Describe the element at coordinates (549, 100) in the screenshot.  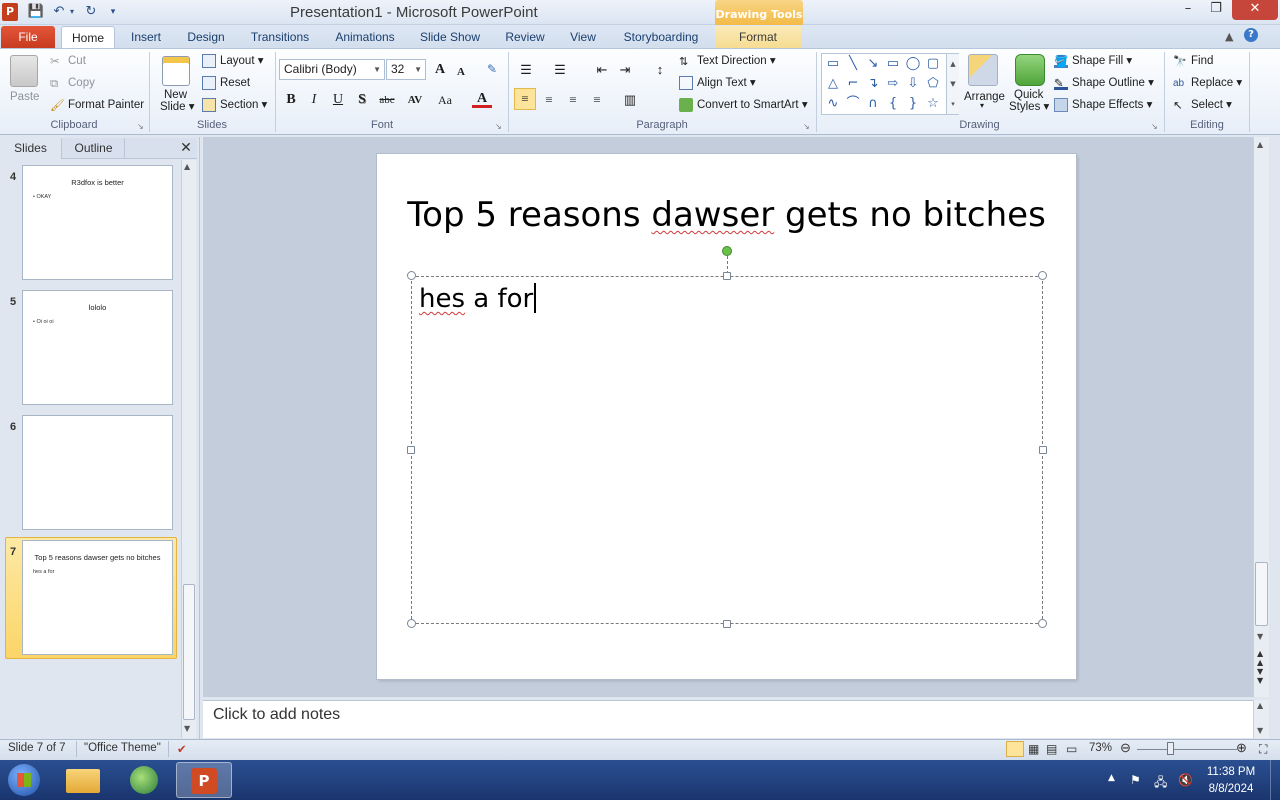
I see `align-center-button: ≡` at that location.